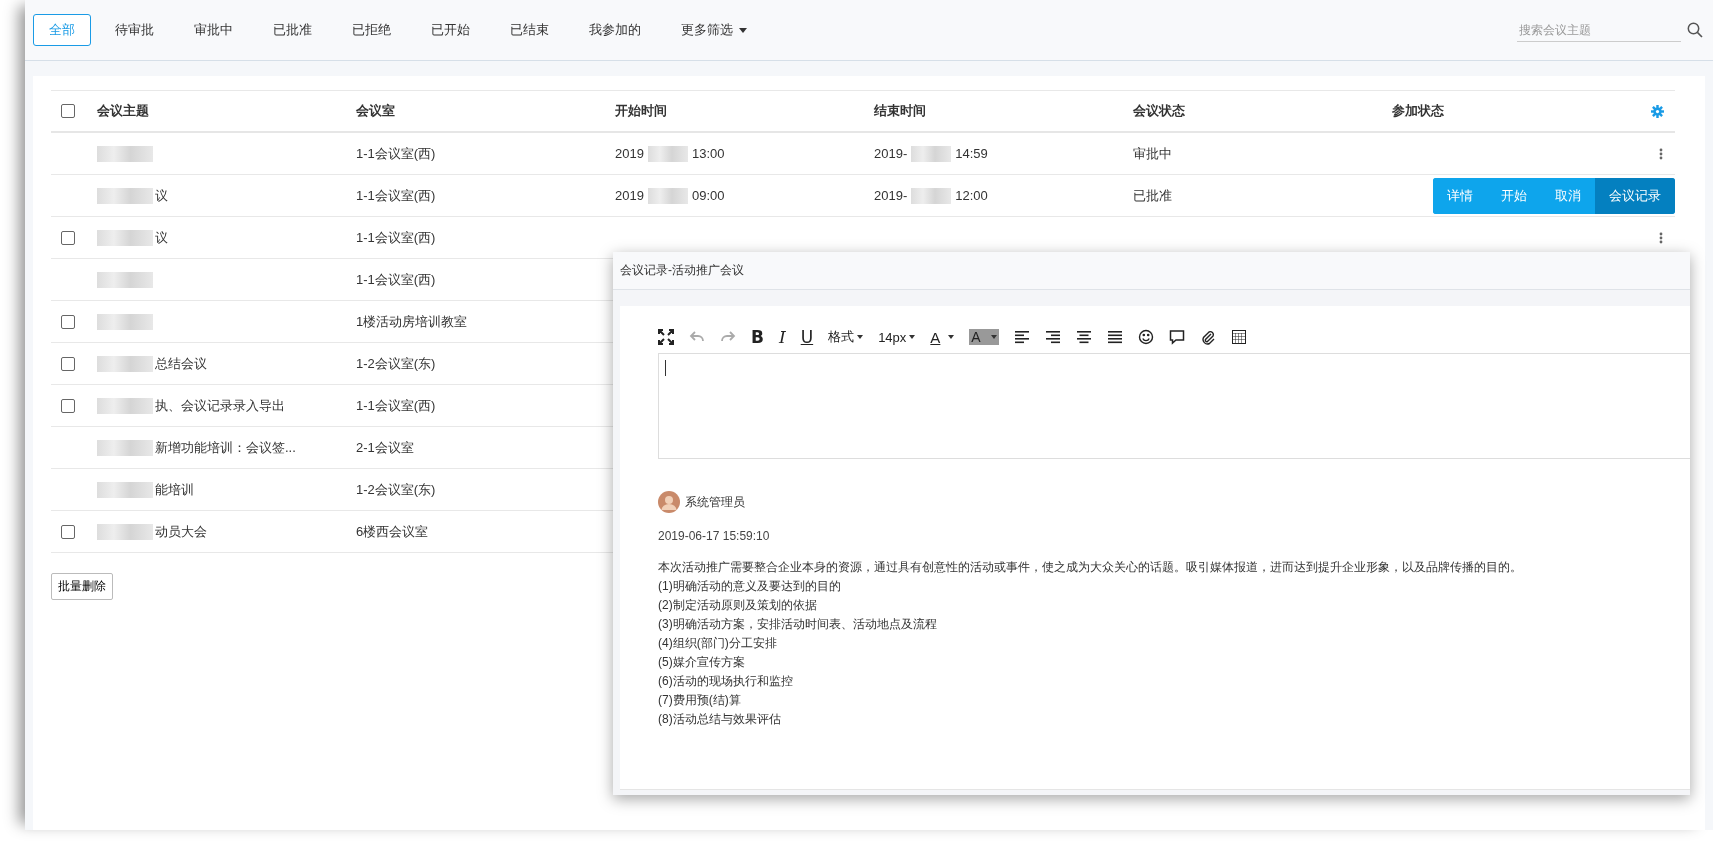 The image size is (1713, 847). Describe the element at coordinates (718, 643) in the screenshot. I see `record-text: (4)组织(部门)分工安排` at that location.